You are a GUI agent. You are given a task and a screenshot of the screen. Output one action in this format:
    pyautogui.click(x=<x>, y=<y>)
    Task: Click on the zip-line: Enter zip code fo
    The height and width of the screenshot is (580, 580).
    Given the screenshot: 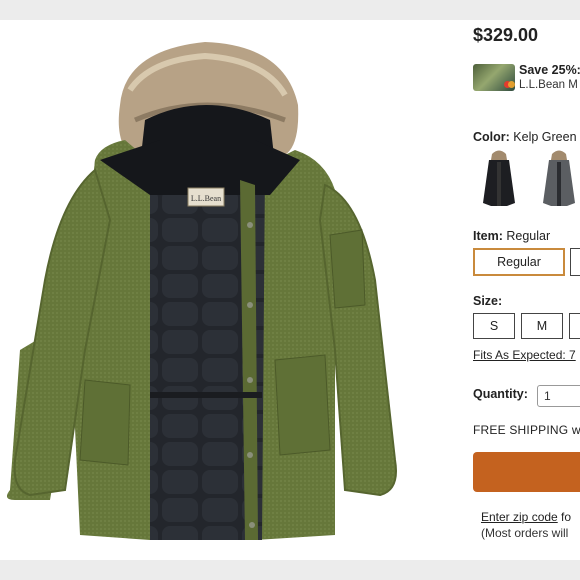 What is the action you would take?
    pyautogui.click(x=526, y=517)
    